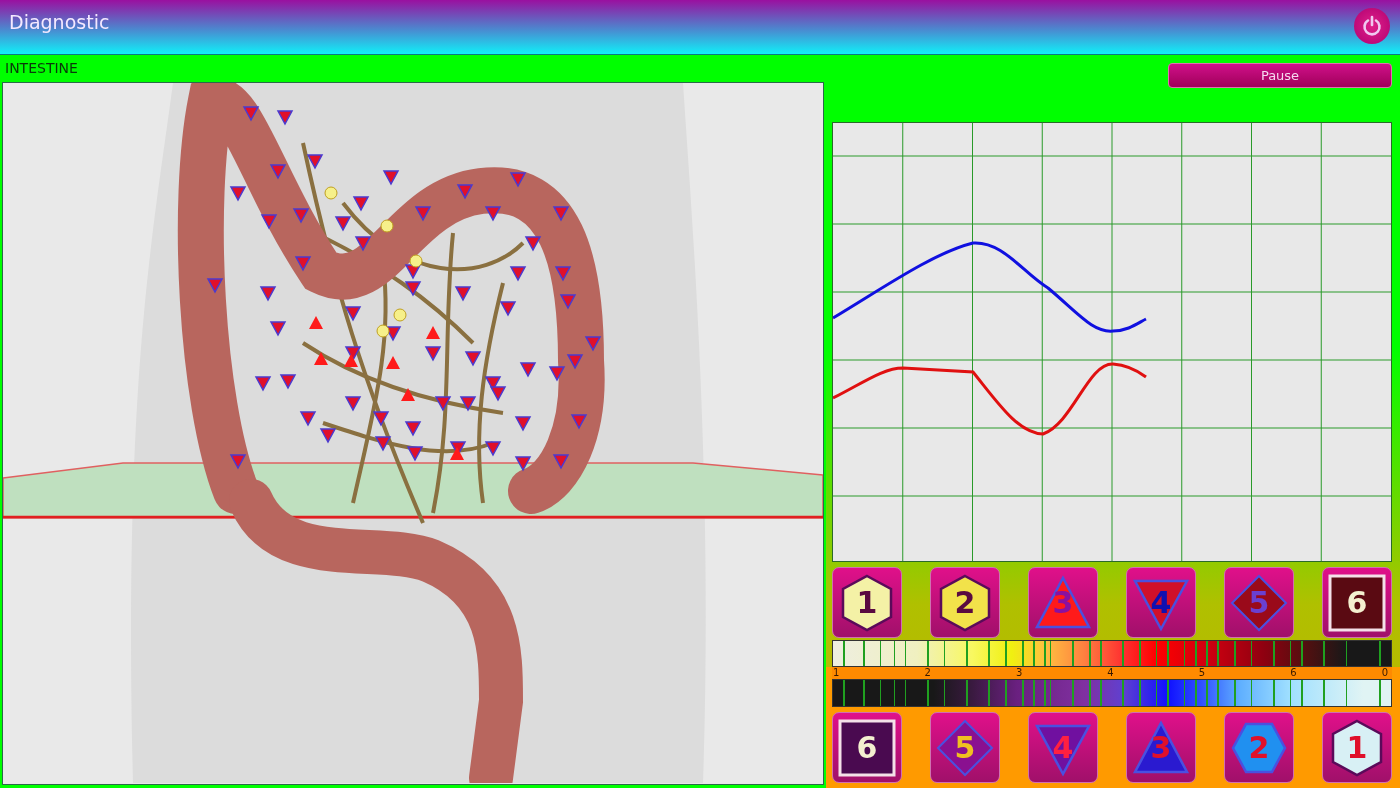 The height and width of the screenshot is (788, 1400). What do you see at coordinates (1019, 673) in the screenshot?
I see `scale-number: 3` at bounding box center [1019, 673].